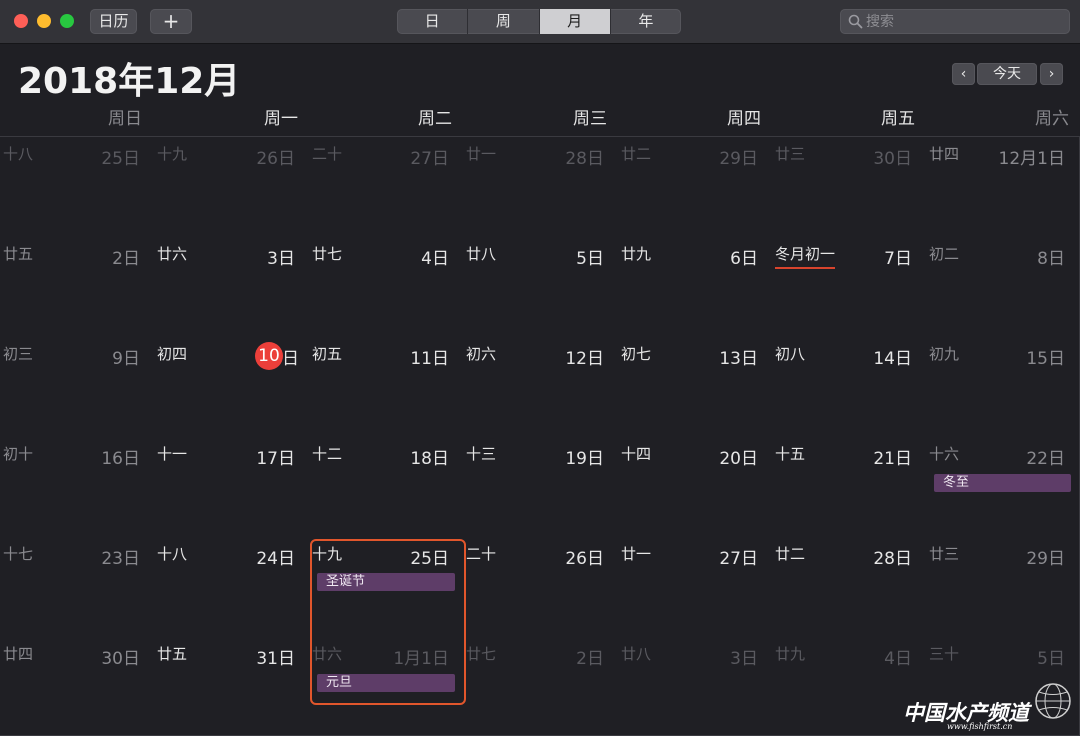 This screenshot has width=1080, height=736. What do you see at coordinates (120, 459) in the screenshot?
I see `day-number: 16日` at bounding box center [120, 459].